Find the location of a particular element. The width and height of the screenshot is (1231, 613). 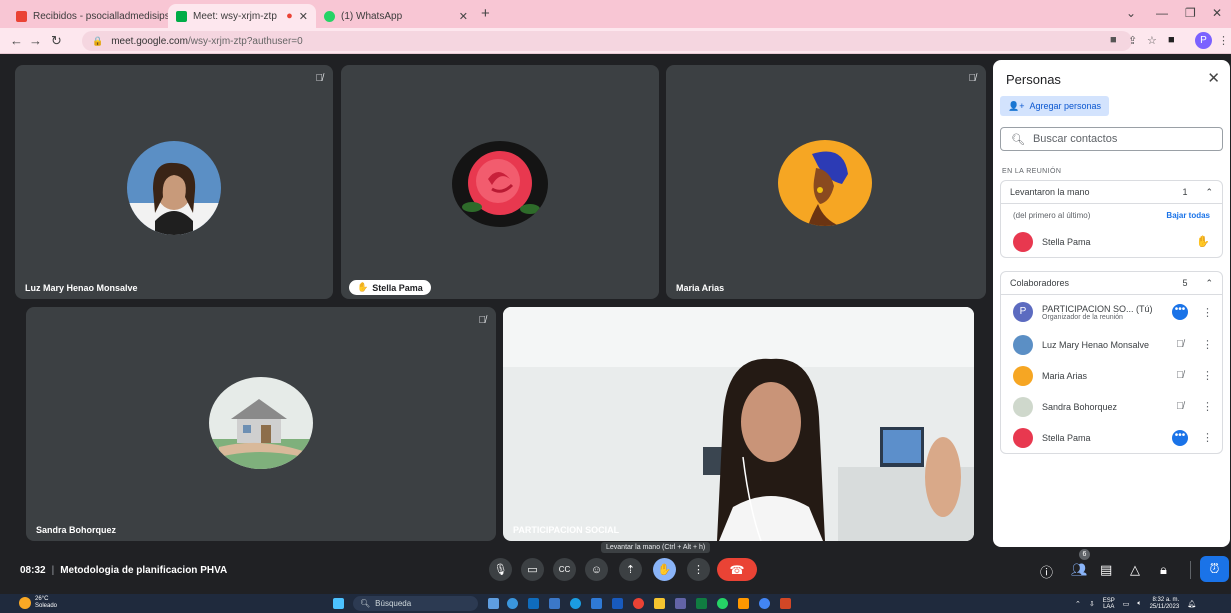

edge-icon is located at coordinates (575, 603).